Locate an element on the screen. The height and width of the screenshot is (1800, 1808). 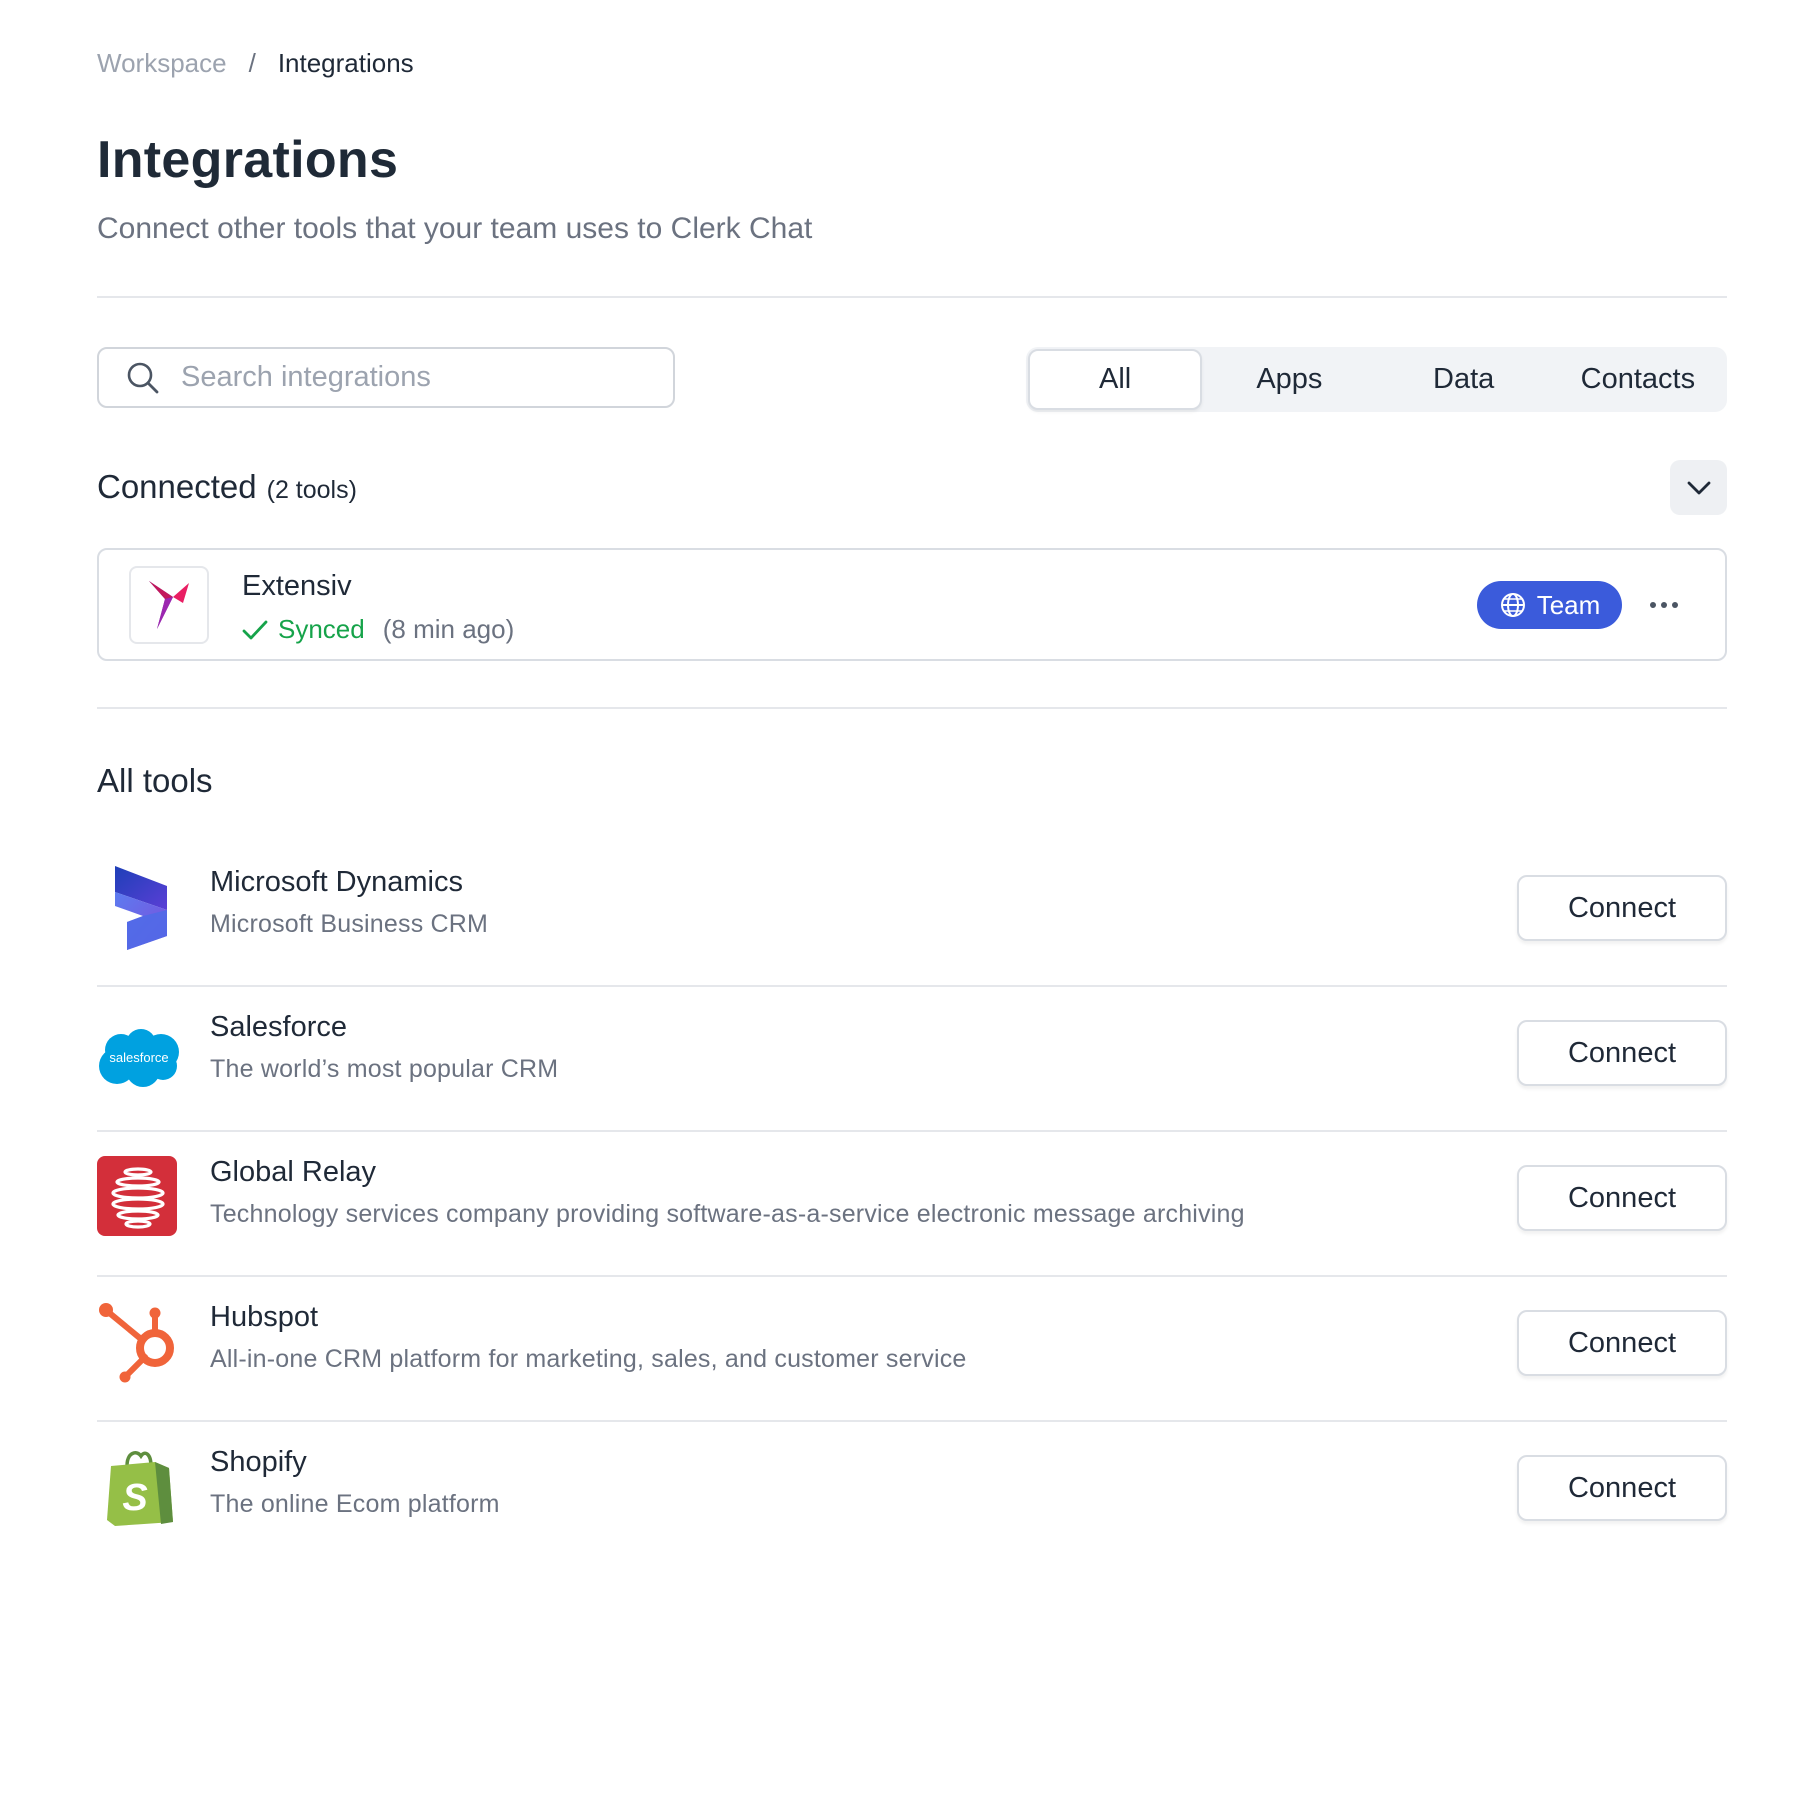
filter-tabs: All Apps Data Contacts is located at coordinates (1376, 379).